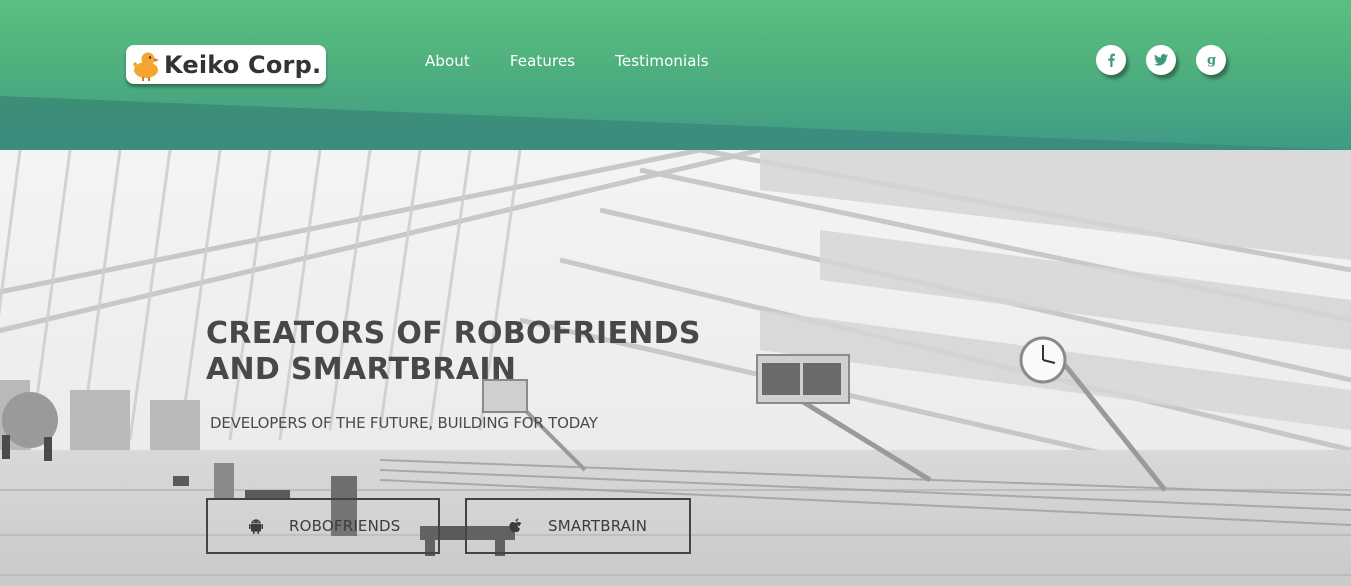  I want to click on main-nav: About Features Testimonials, so click(567, 61).